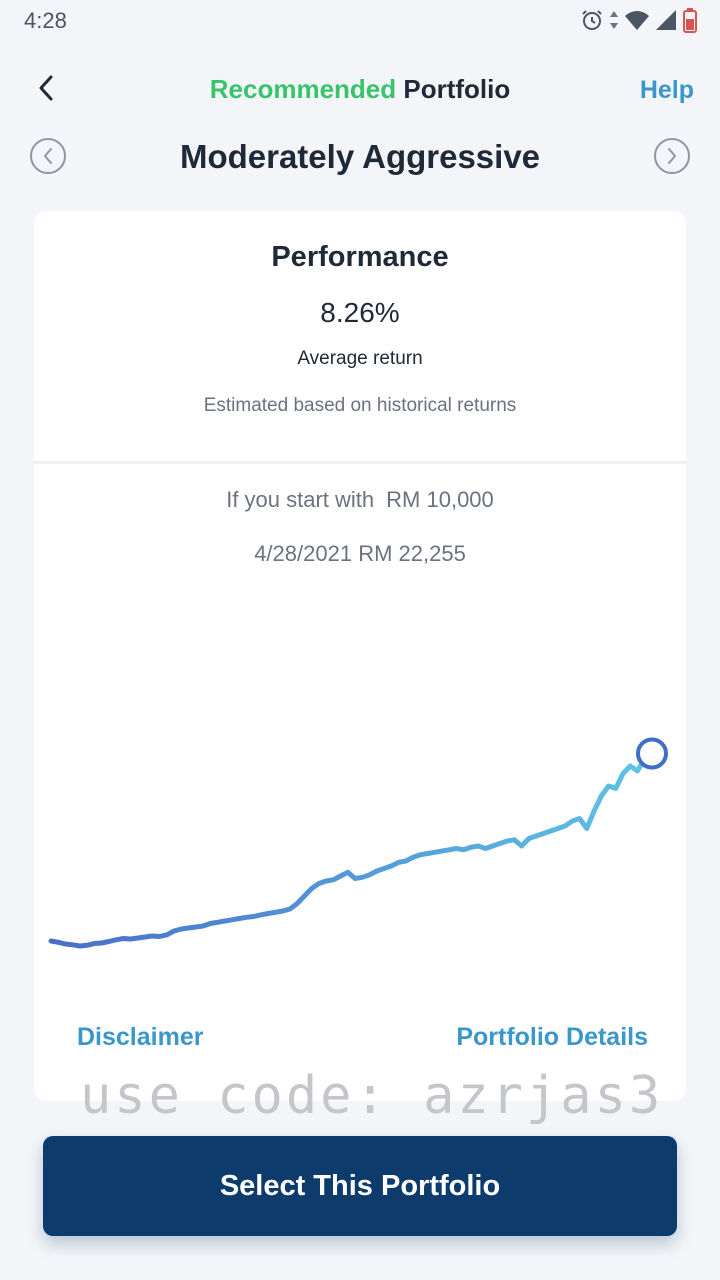  What do you see at coordinates (690, 20) in the screenshot?
I see `battery-icon` at bounding box center [690, 20].